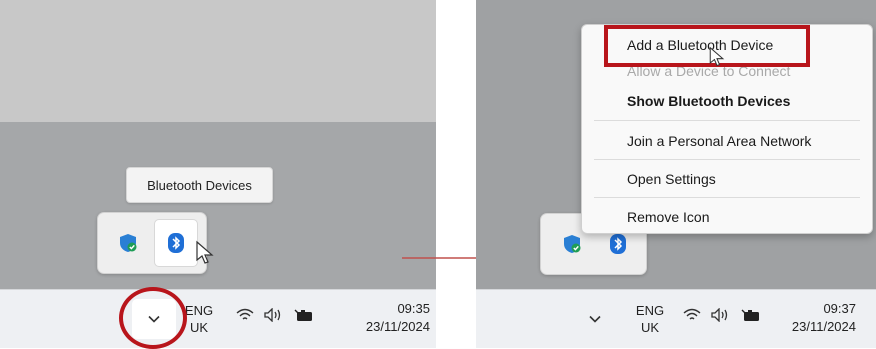  I want to click on language-code: ENG, so click(650, 310).